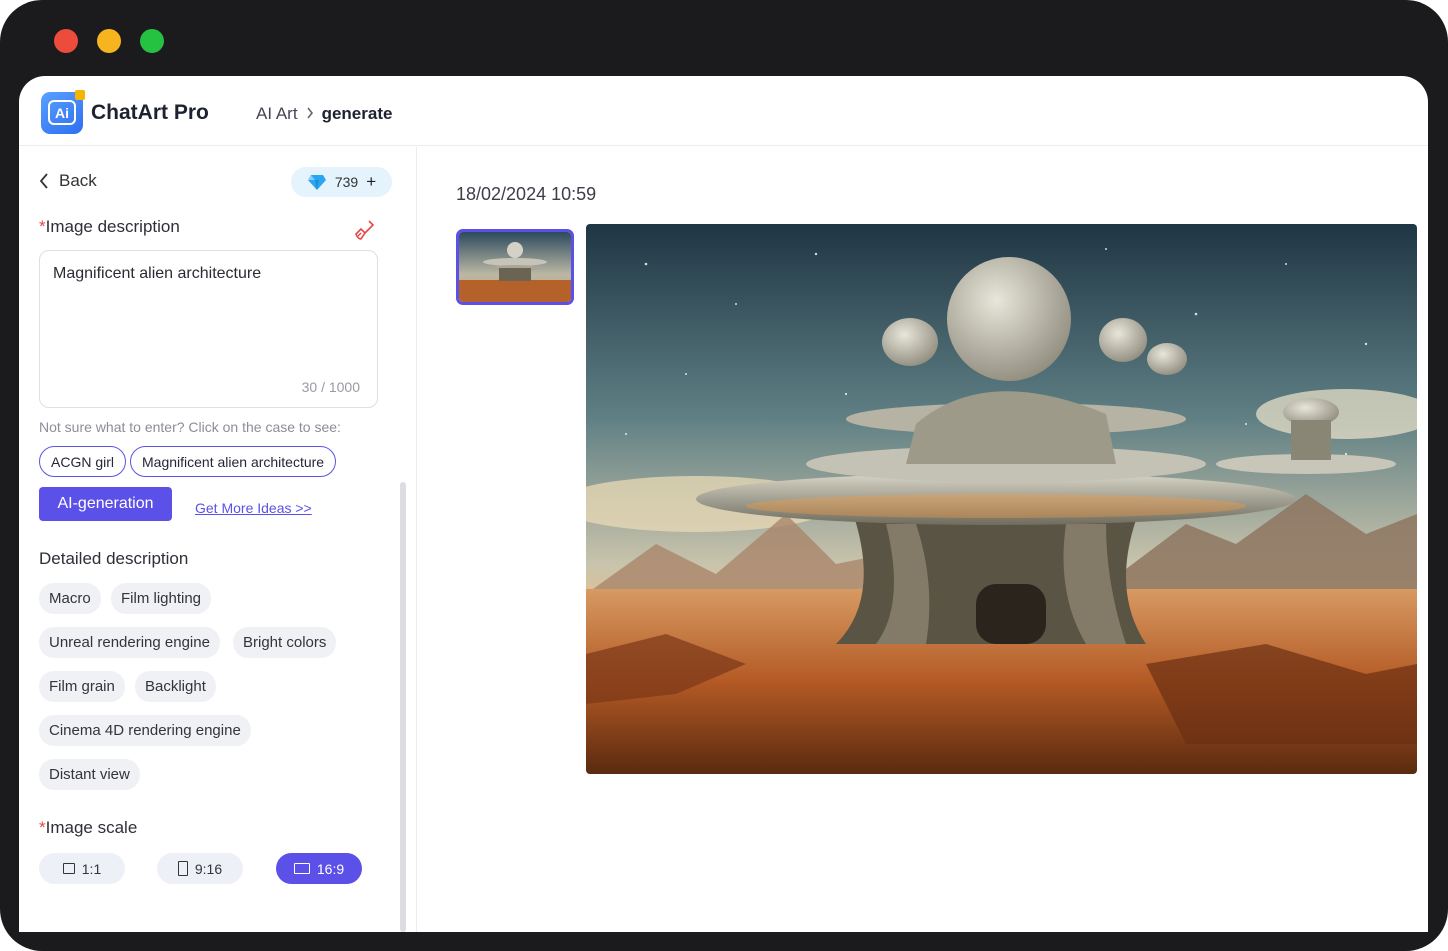 The height and width of the screenshot is (951, 1448). Describe the element at coordinates (526, 194) in the screenshot. I see `generation-timestamp: 18/02/2024 10:59` at that location.